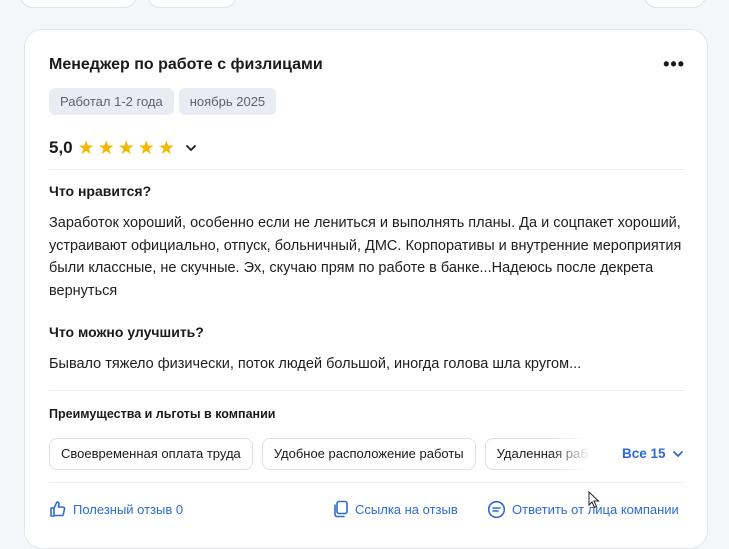 The height and width of the screenshot is (549, 729). I want to click on show-all-benefits-button: Все 15, so click(653, 453).